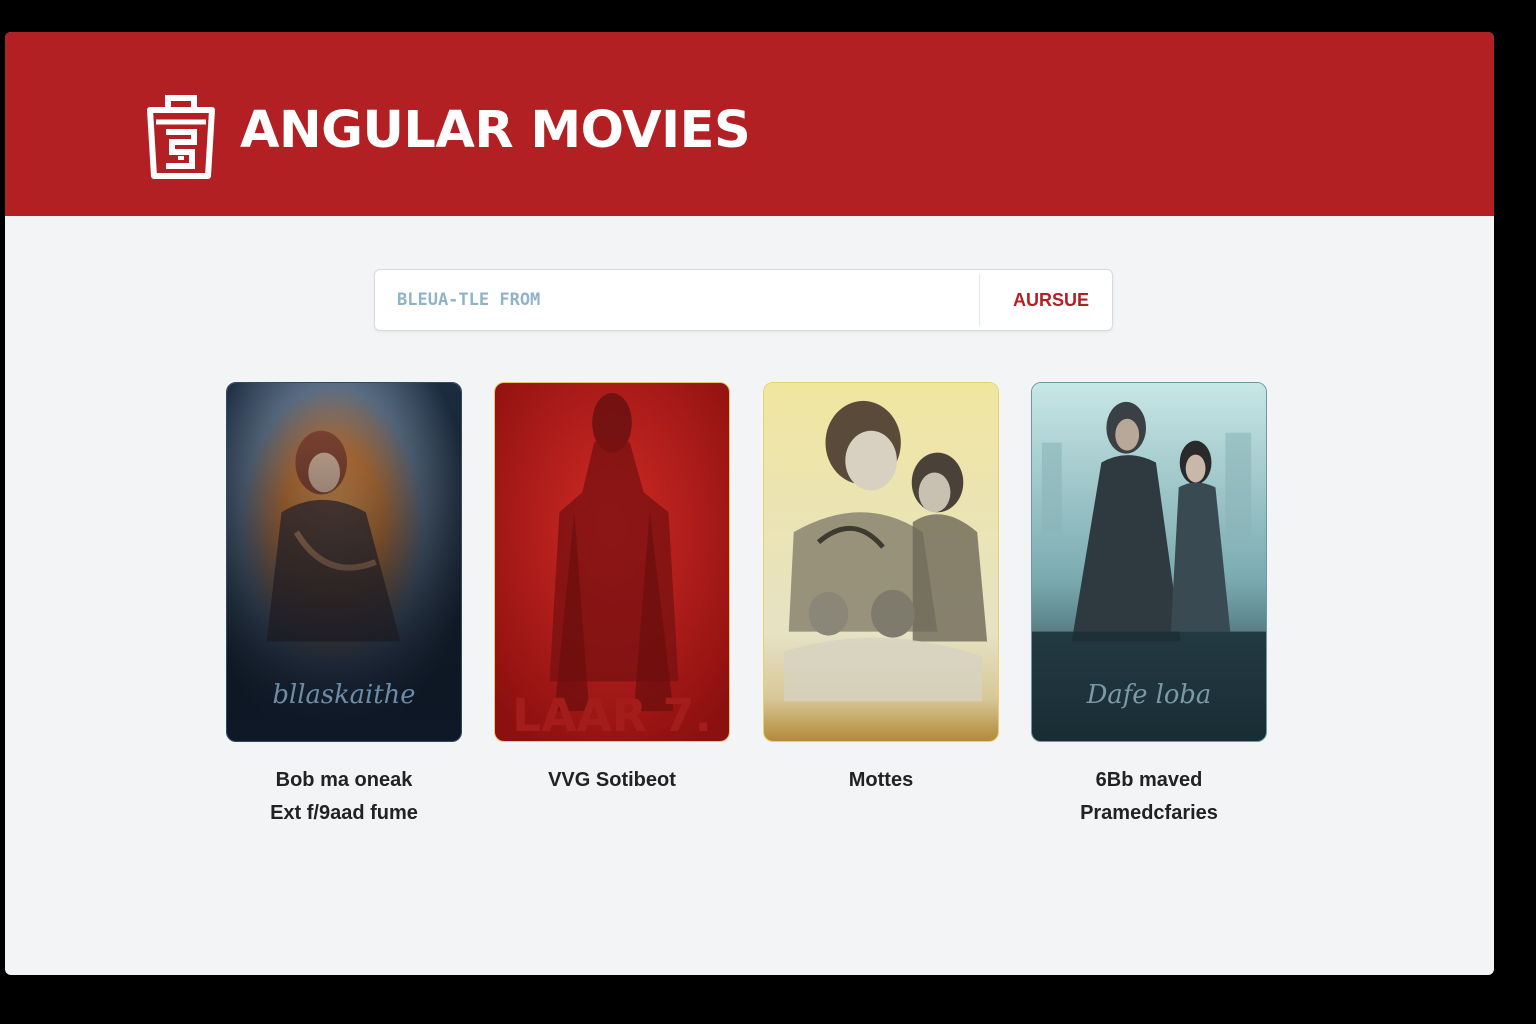 This screenshot has width=1536, height=1024. Describe the element at coordinates (344, 797) in the screenshot. I see `movie-title: Bob ma oneak Ext f/9aad fume` at that location.